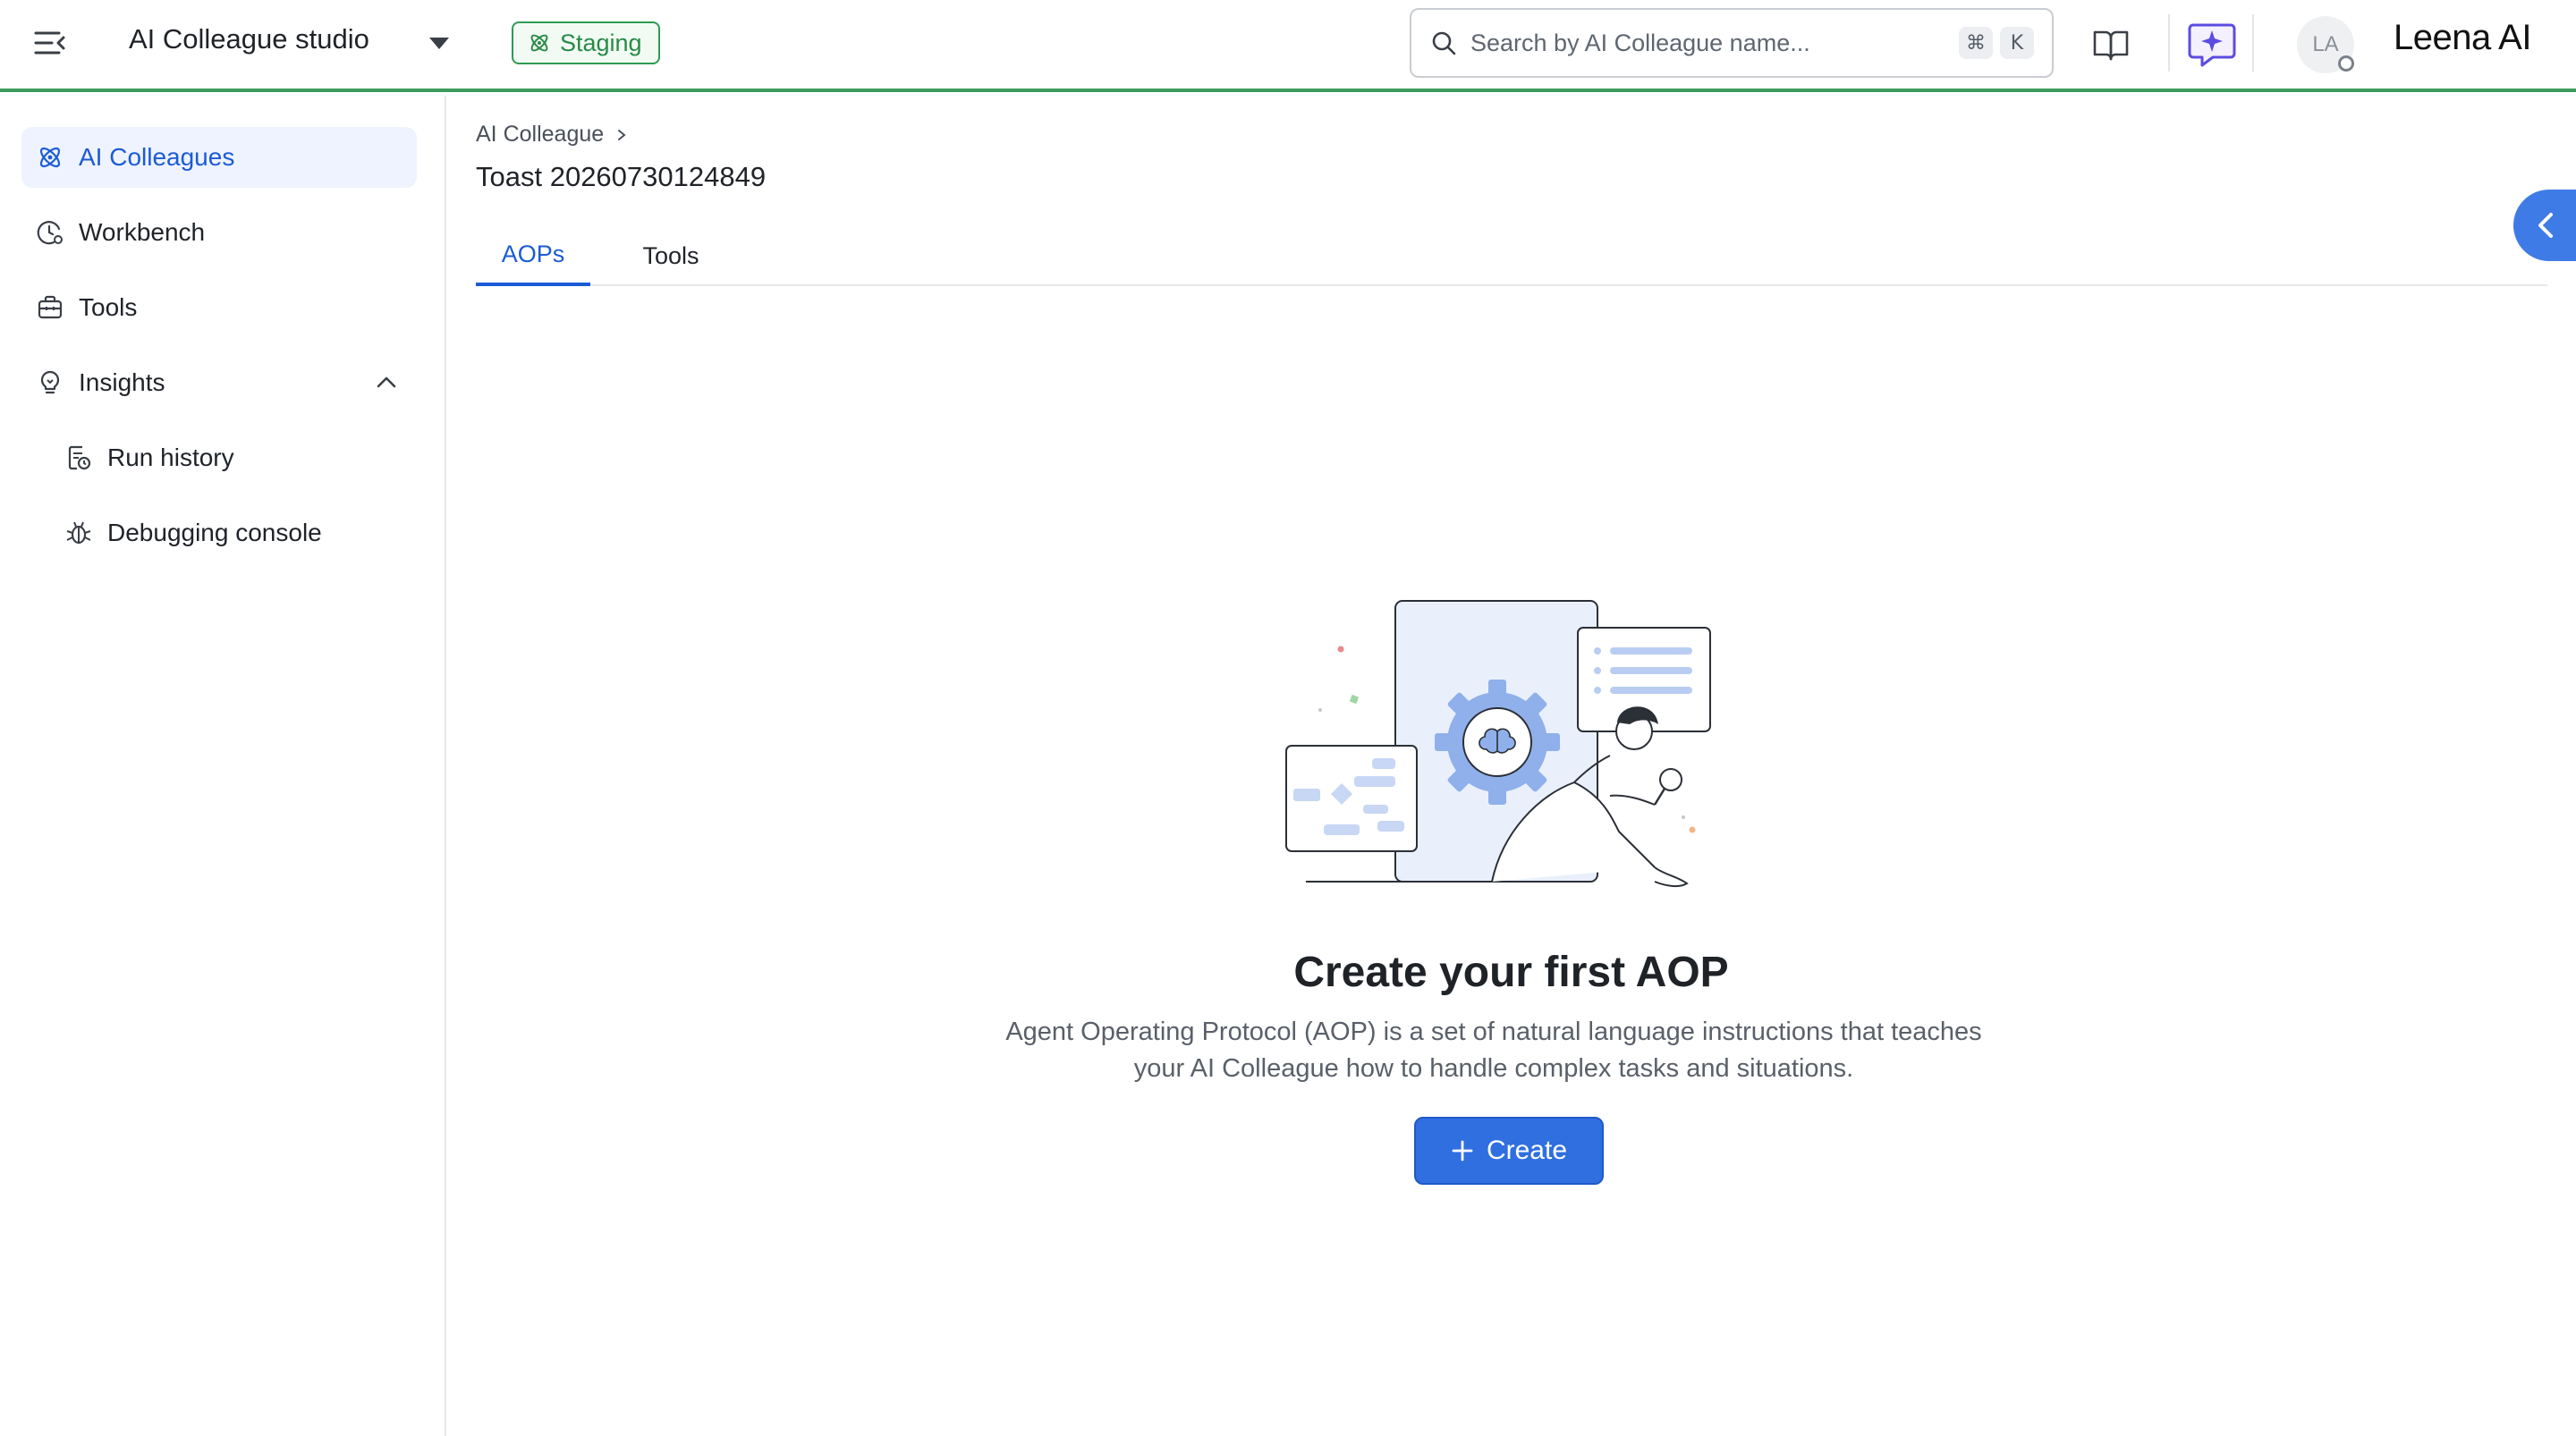 The image size is (2576, 1436). Describe the element at coordinates (621, 176) in the screenshot. I see `page-title: Toast 20260730124849` at that location.